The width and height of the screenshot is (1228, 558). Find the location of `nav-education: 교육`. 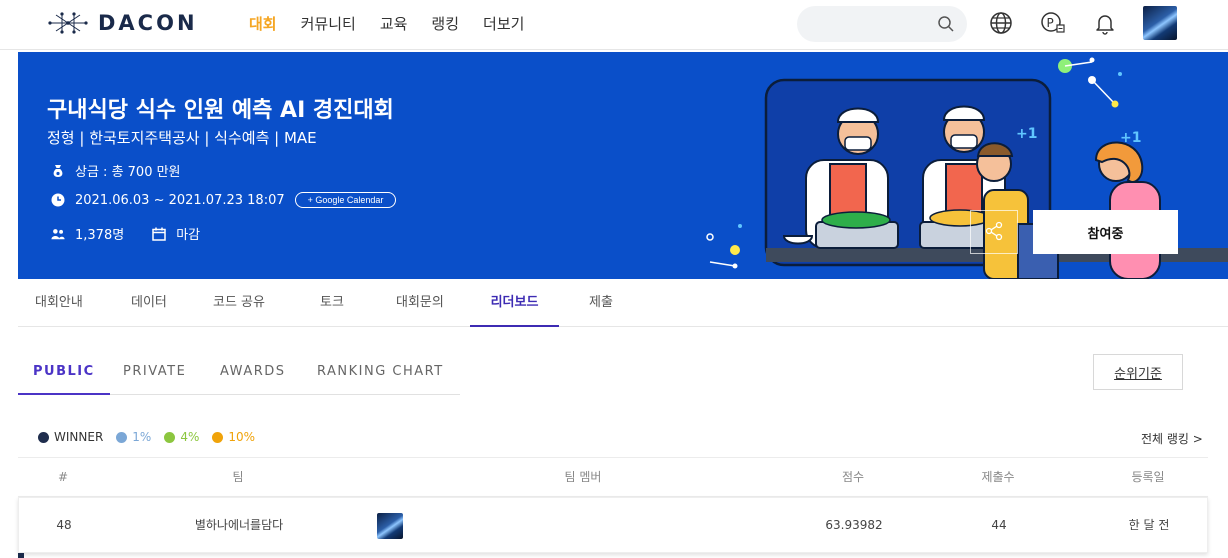

nav-education: 교육 is located at coordinates (394, 23).